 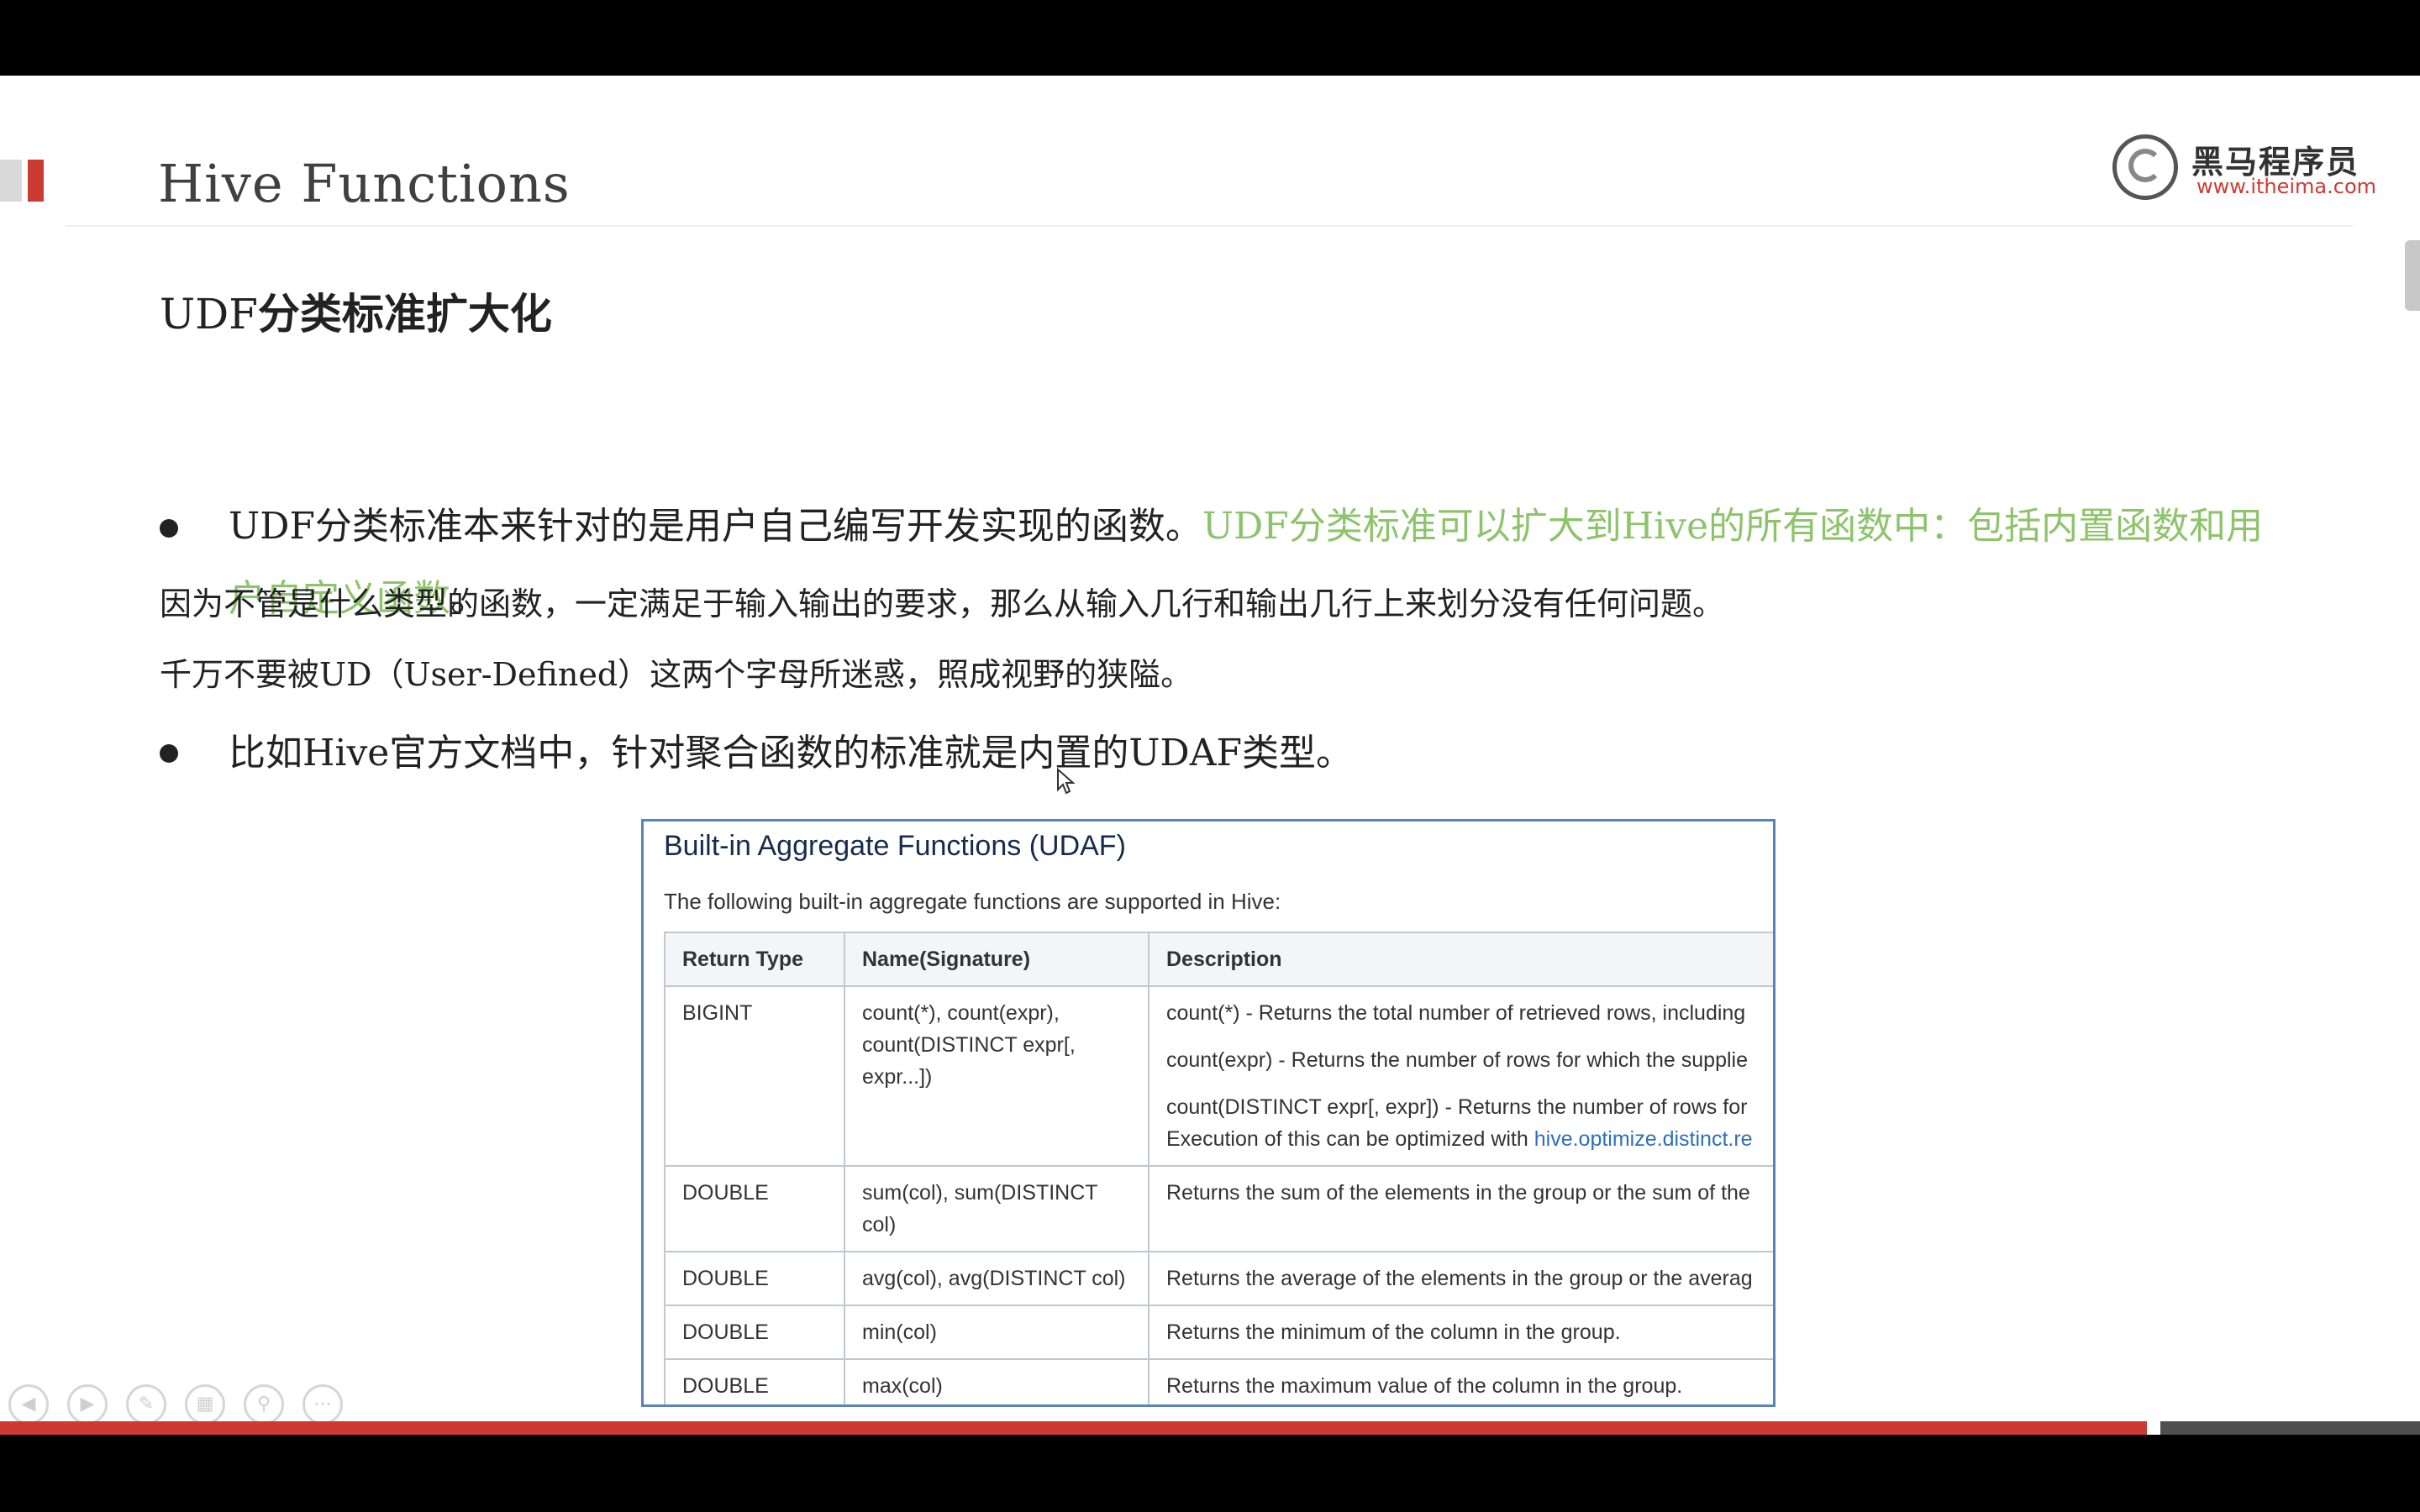 What do you see at coordinates (146, 1404) in the screenshot?
I see `pen-icon: ✎` at bounding box center [146, 1404].